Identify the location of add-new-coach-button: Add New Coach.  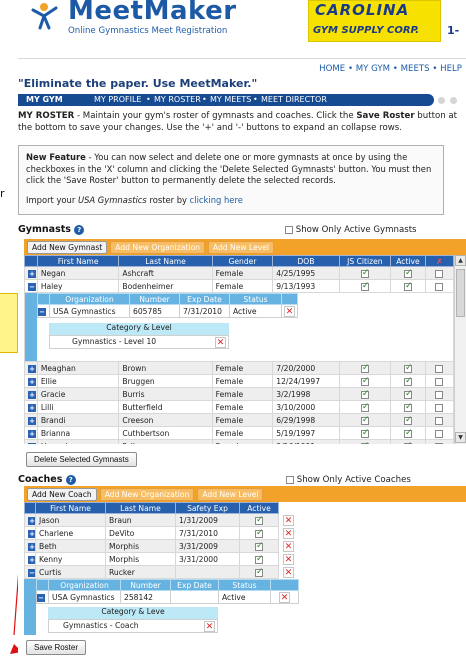
(62, 494).